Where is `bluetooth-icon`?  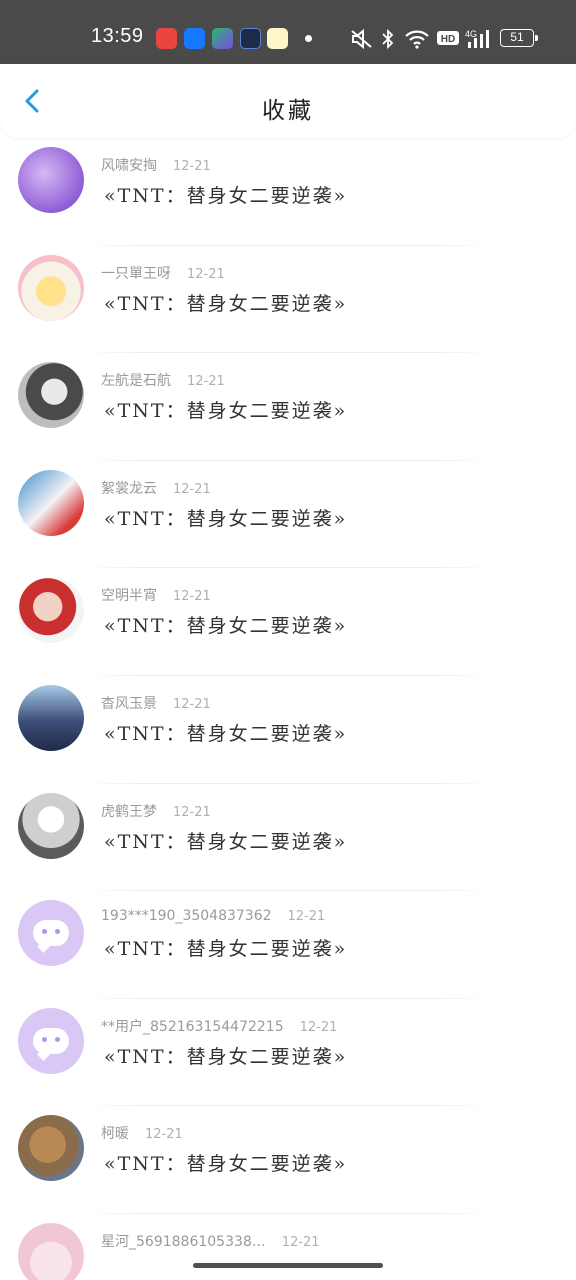
bluetooth-icon is located at coordinates (388, 39).